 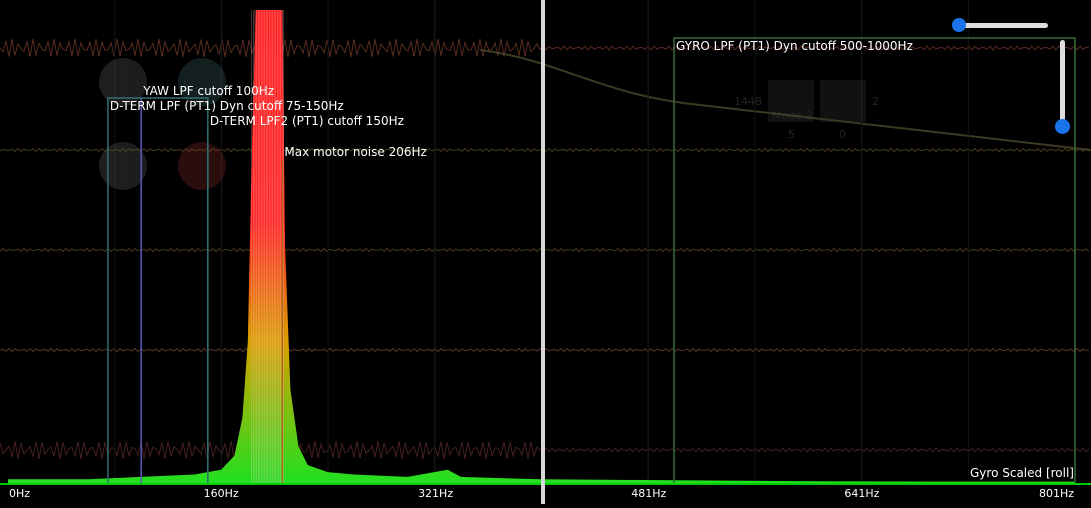 I want to click on x-tick-label: 160Hz, so click(x=221, y=493).